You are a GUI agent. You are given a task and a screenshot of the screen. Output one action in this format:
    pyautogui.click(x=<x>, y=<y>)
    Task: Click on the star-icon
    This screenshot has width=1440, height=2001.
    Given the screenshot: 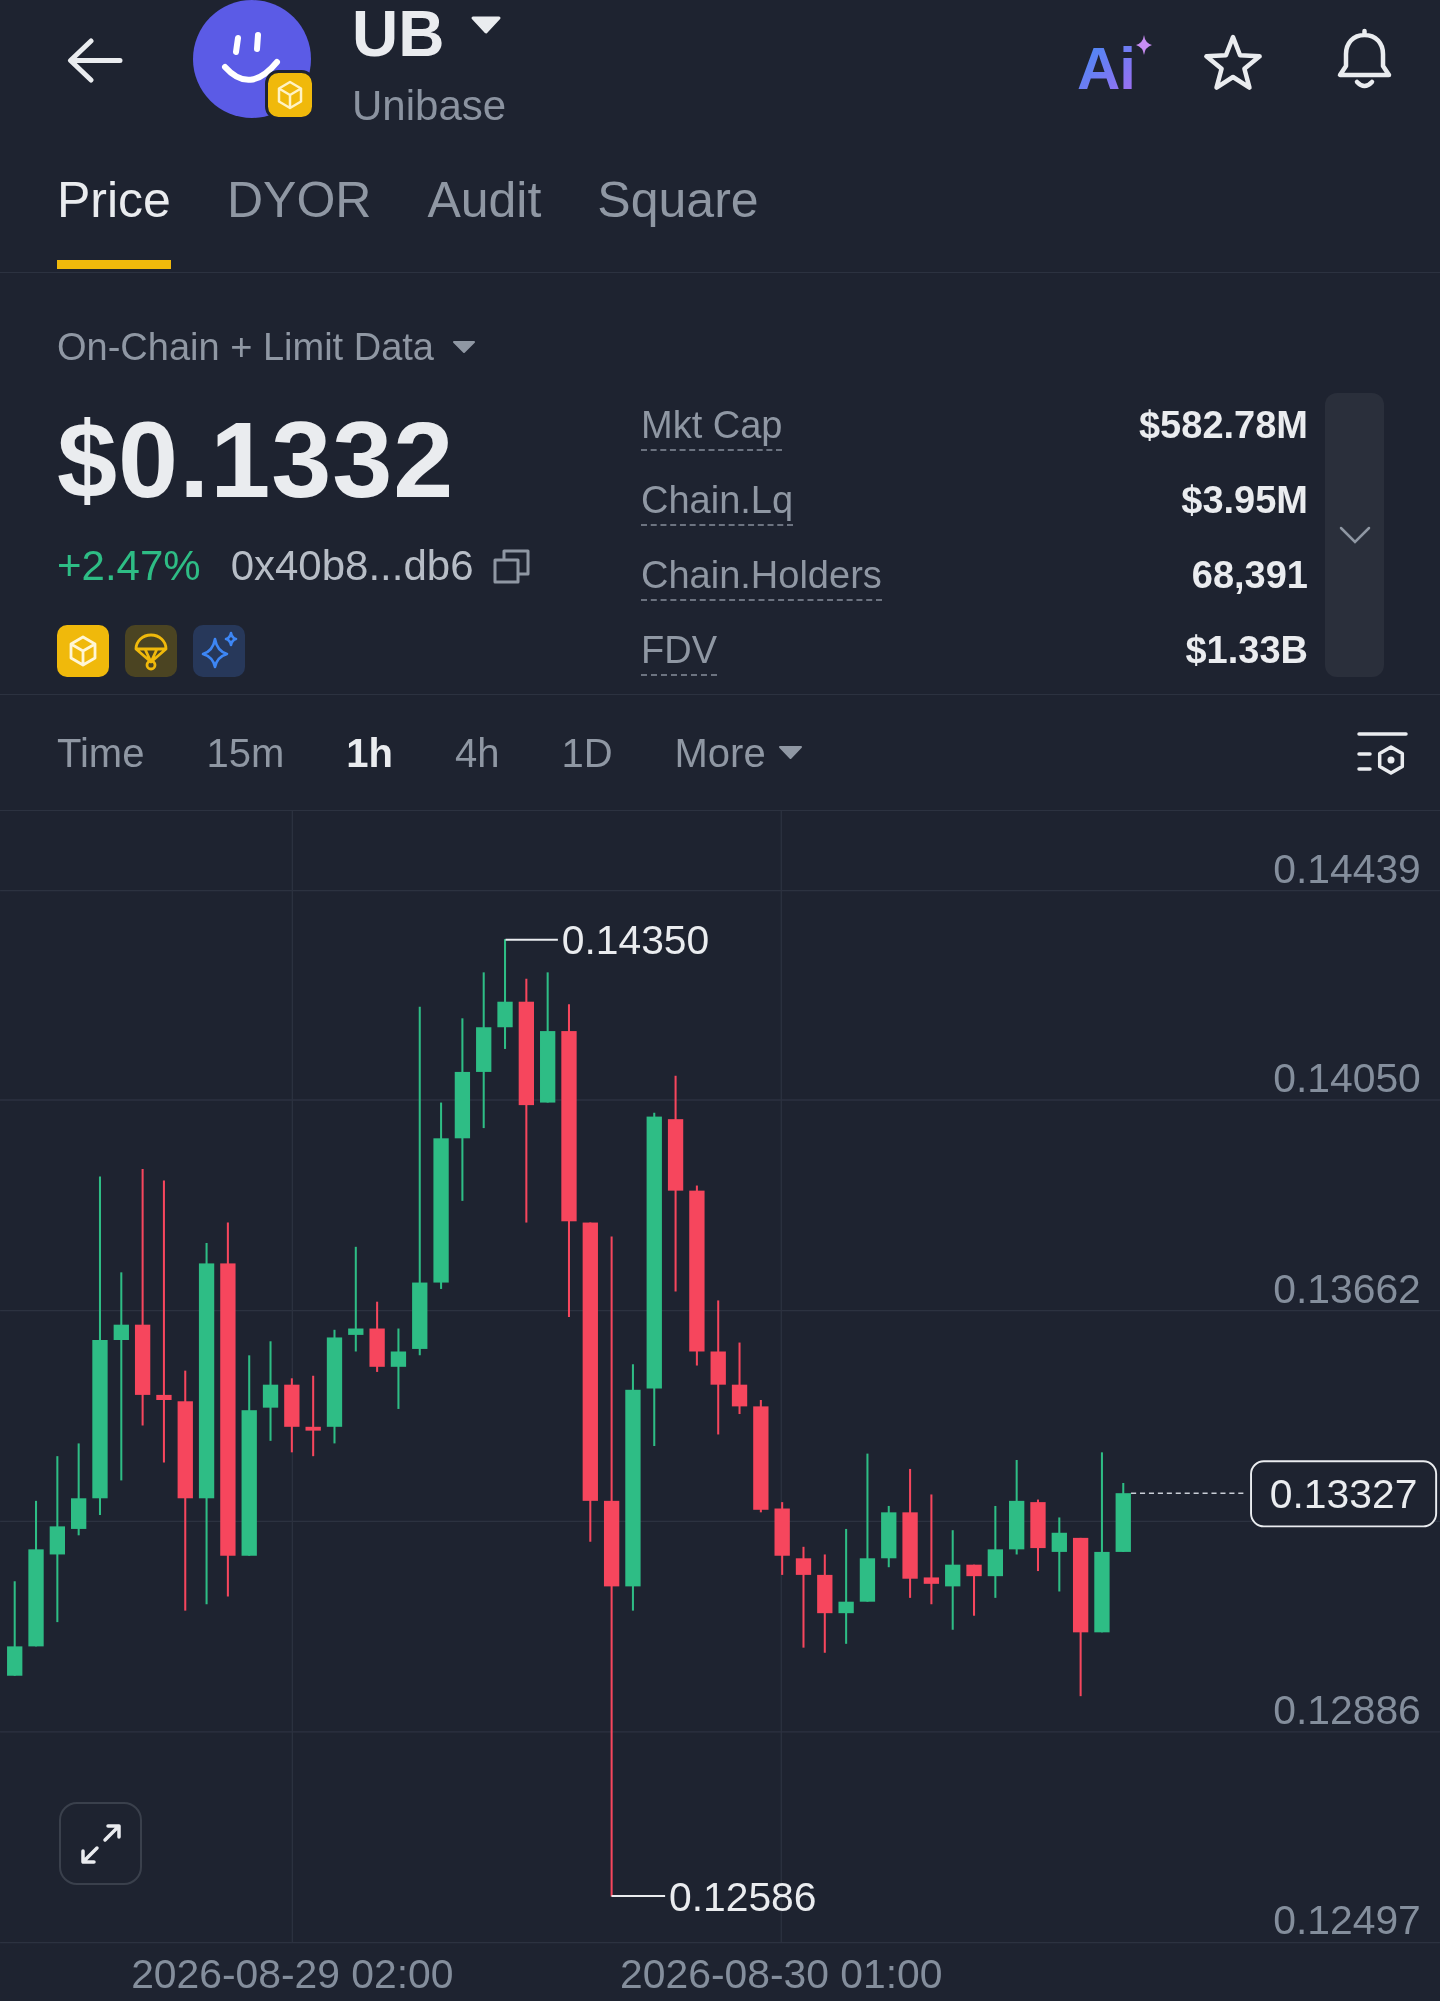 What is the action you would take?
    pyautogui.click(x=1233, y=63)
    